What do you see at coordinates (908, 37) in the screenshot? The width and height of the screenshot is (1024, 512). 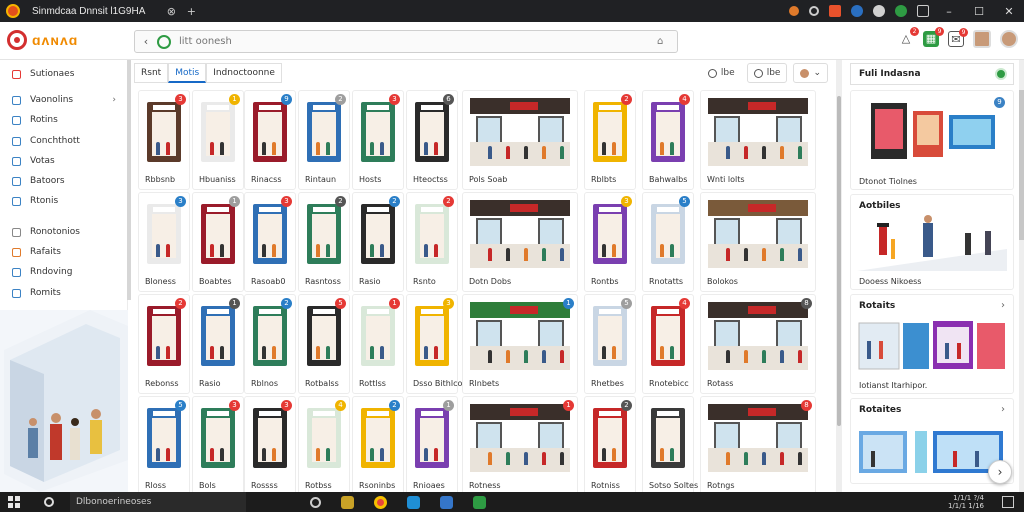 I see `notifications-icon: △ 2` at bounding box center [908, 37].